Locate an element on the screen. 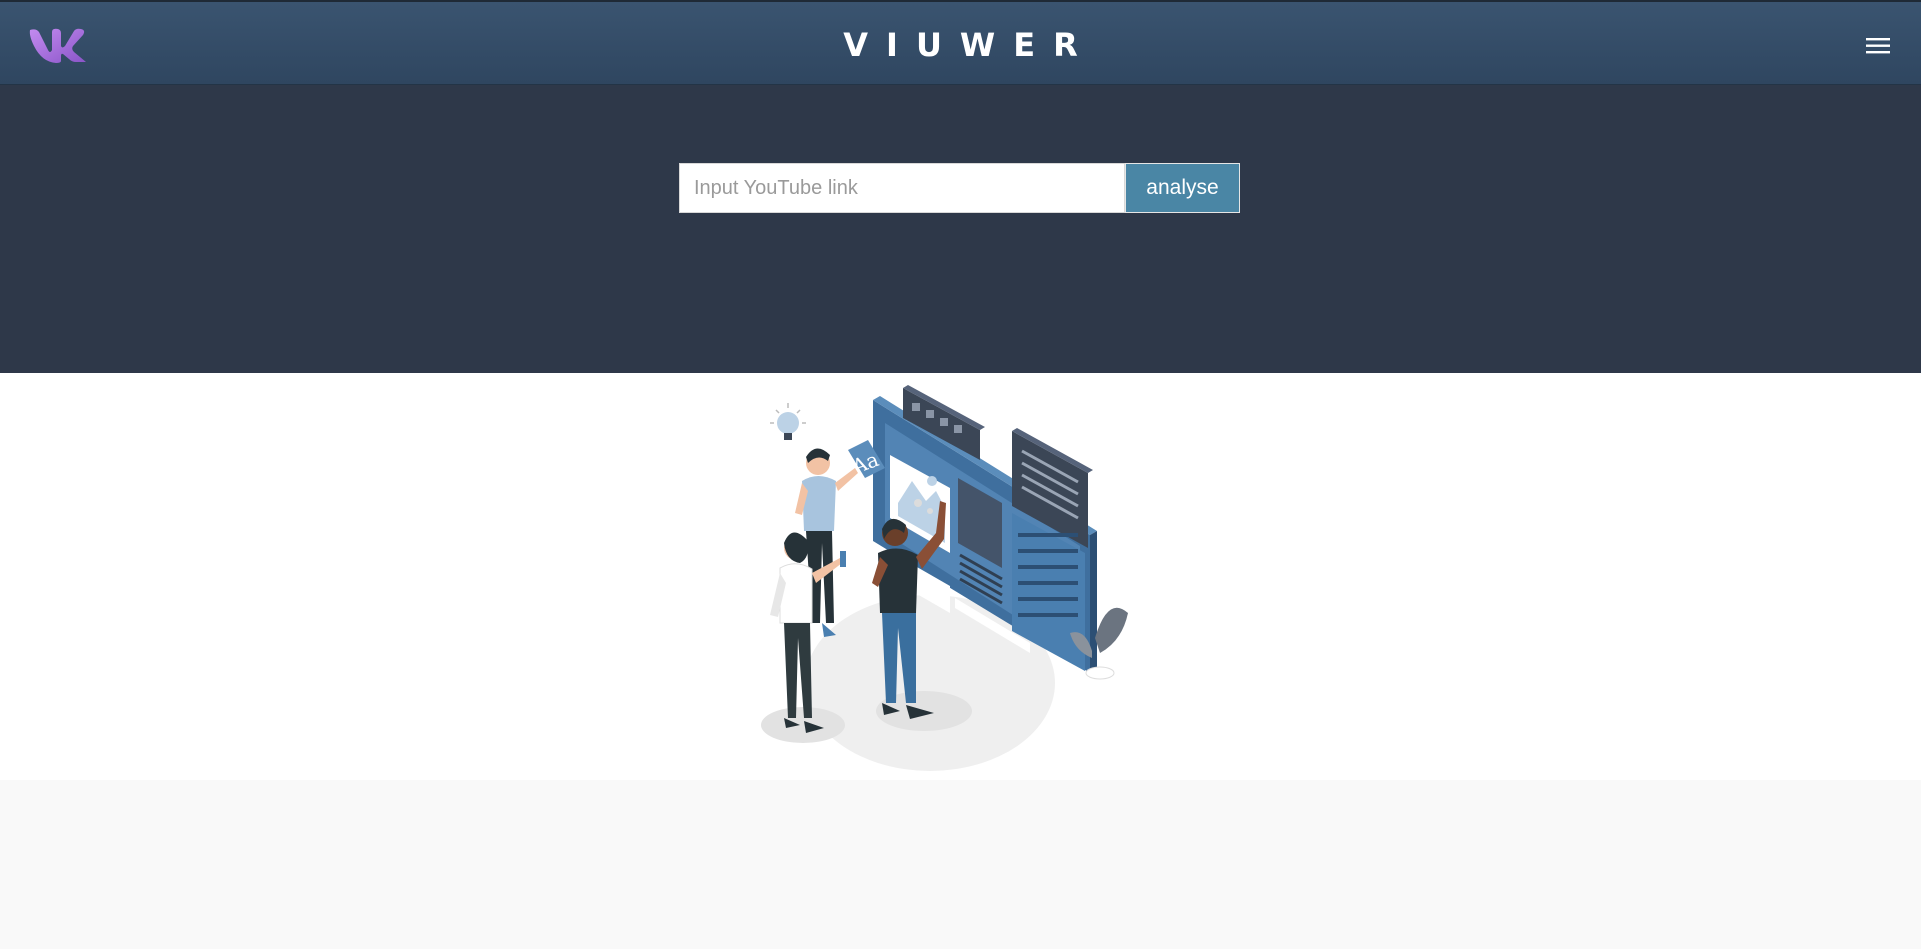 Image resolution: width=1921 pixels, height=949 pixels. youtube-link-input is located at coordinates (902, 188).